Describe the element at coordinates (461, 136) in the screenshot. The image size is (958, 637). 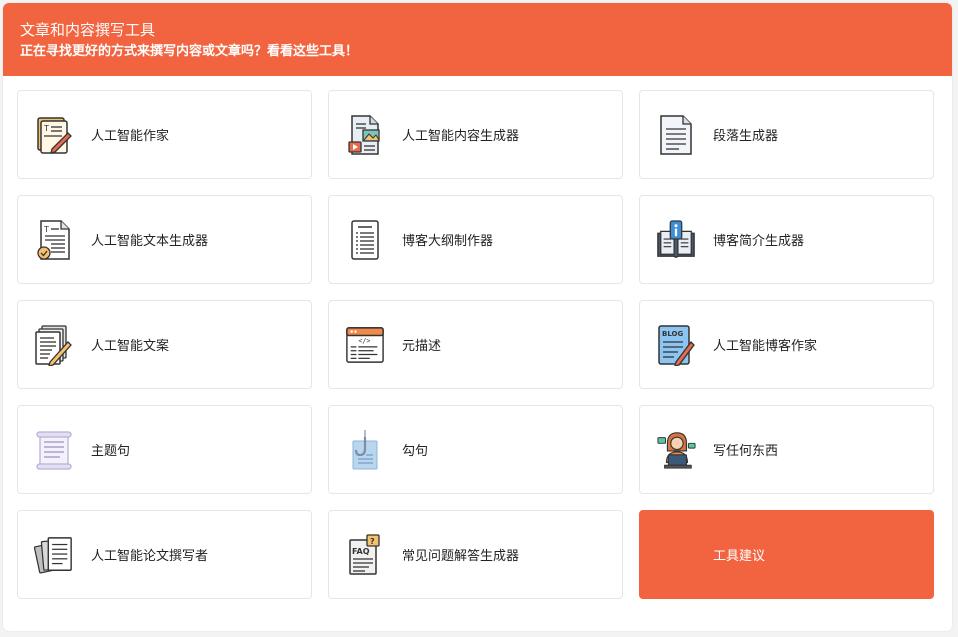
I see `tool-label: 人工智能内容生成器` at that location.